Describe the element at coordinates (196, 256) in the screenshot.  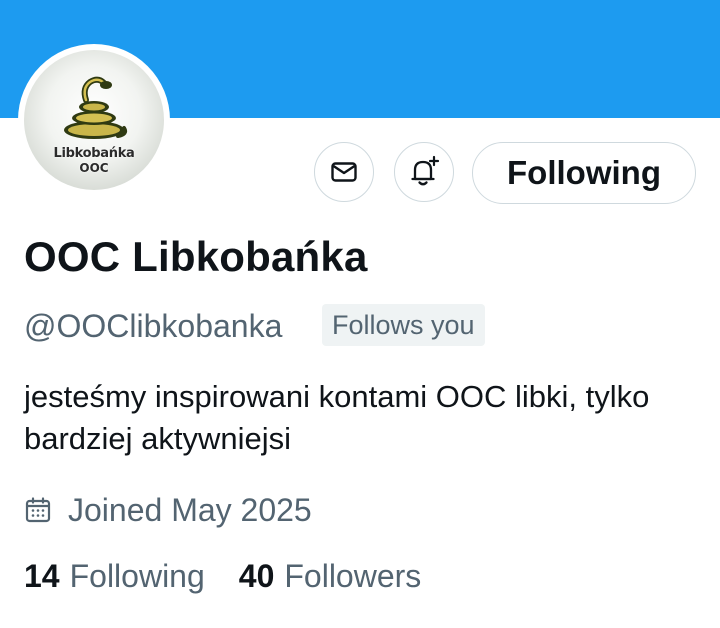
I see `display-name: OOC Libkobańka` at that location.